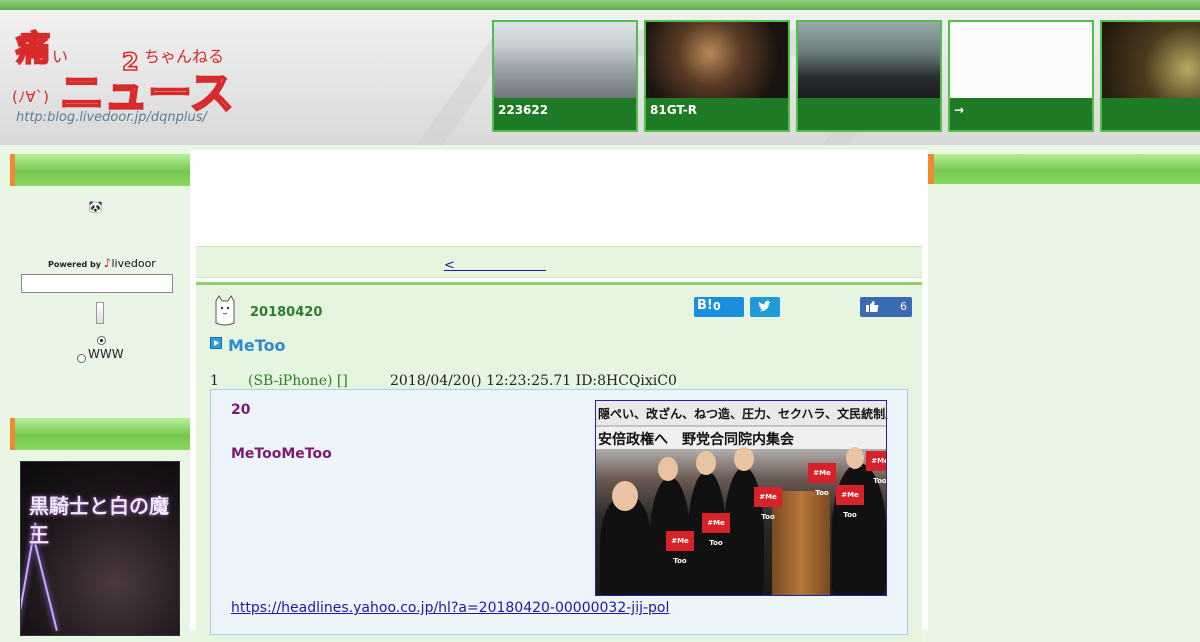  I want to click on like-count: 6, so click(903, 306).